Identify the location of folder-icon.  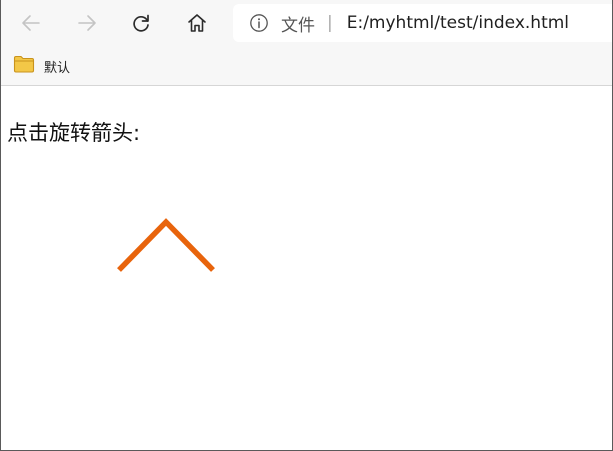
(24, 66).